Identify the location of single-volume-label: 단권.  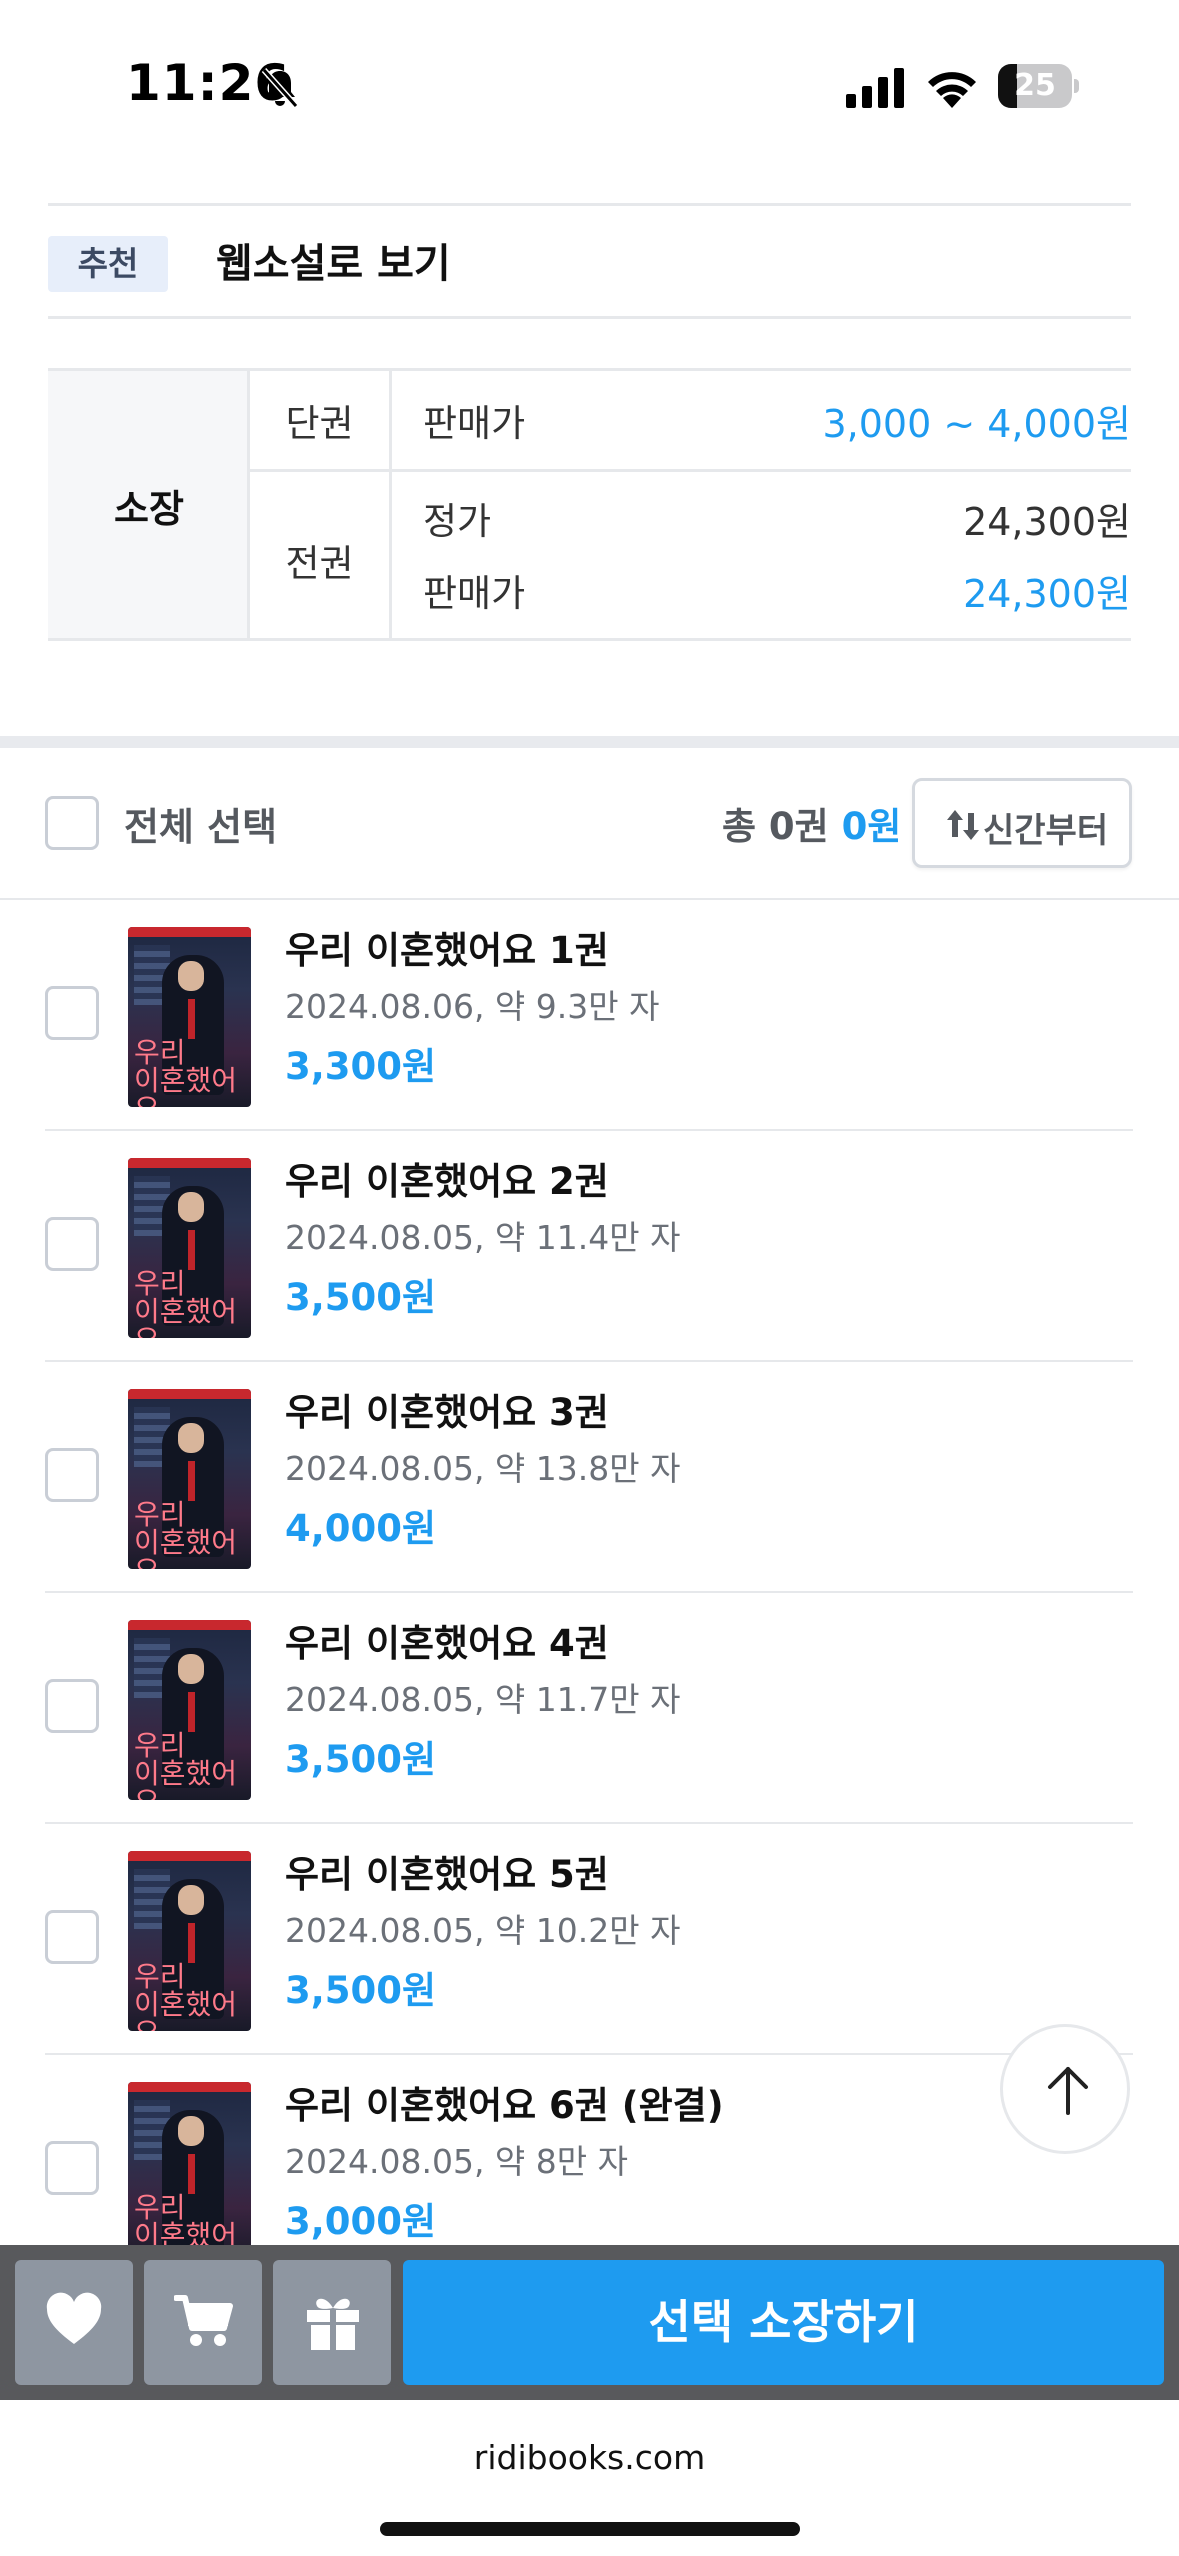
(319, 423).